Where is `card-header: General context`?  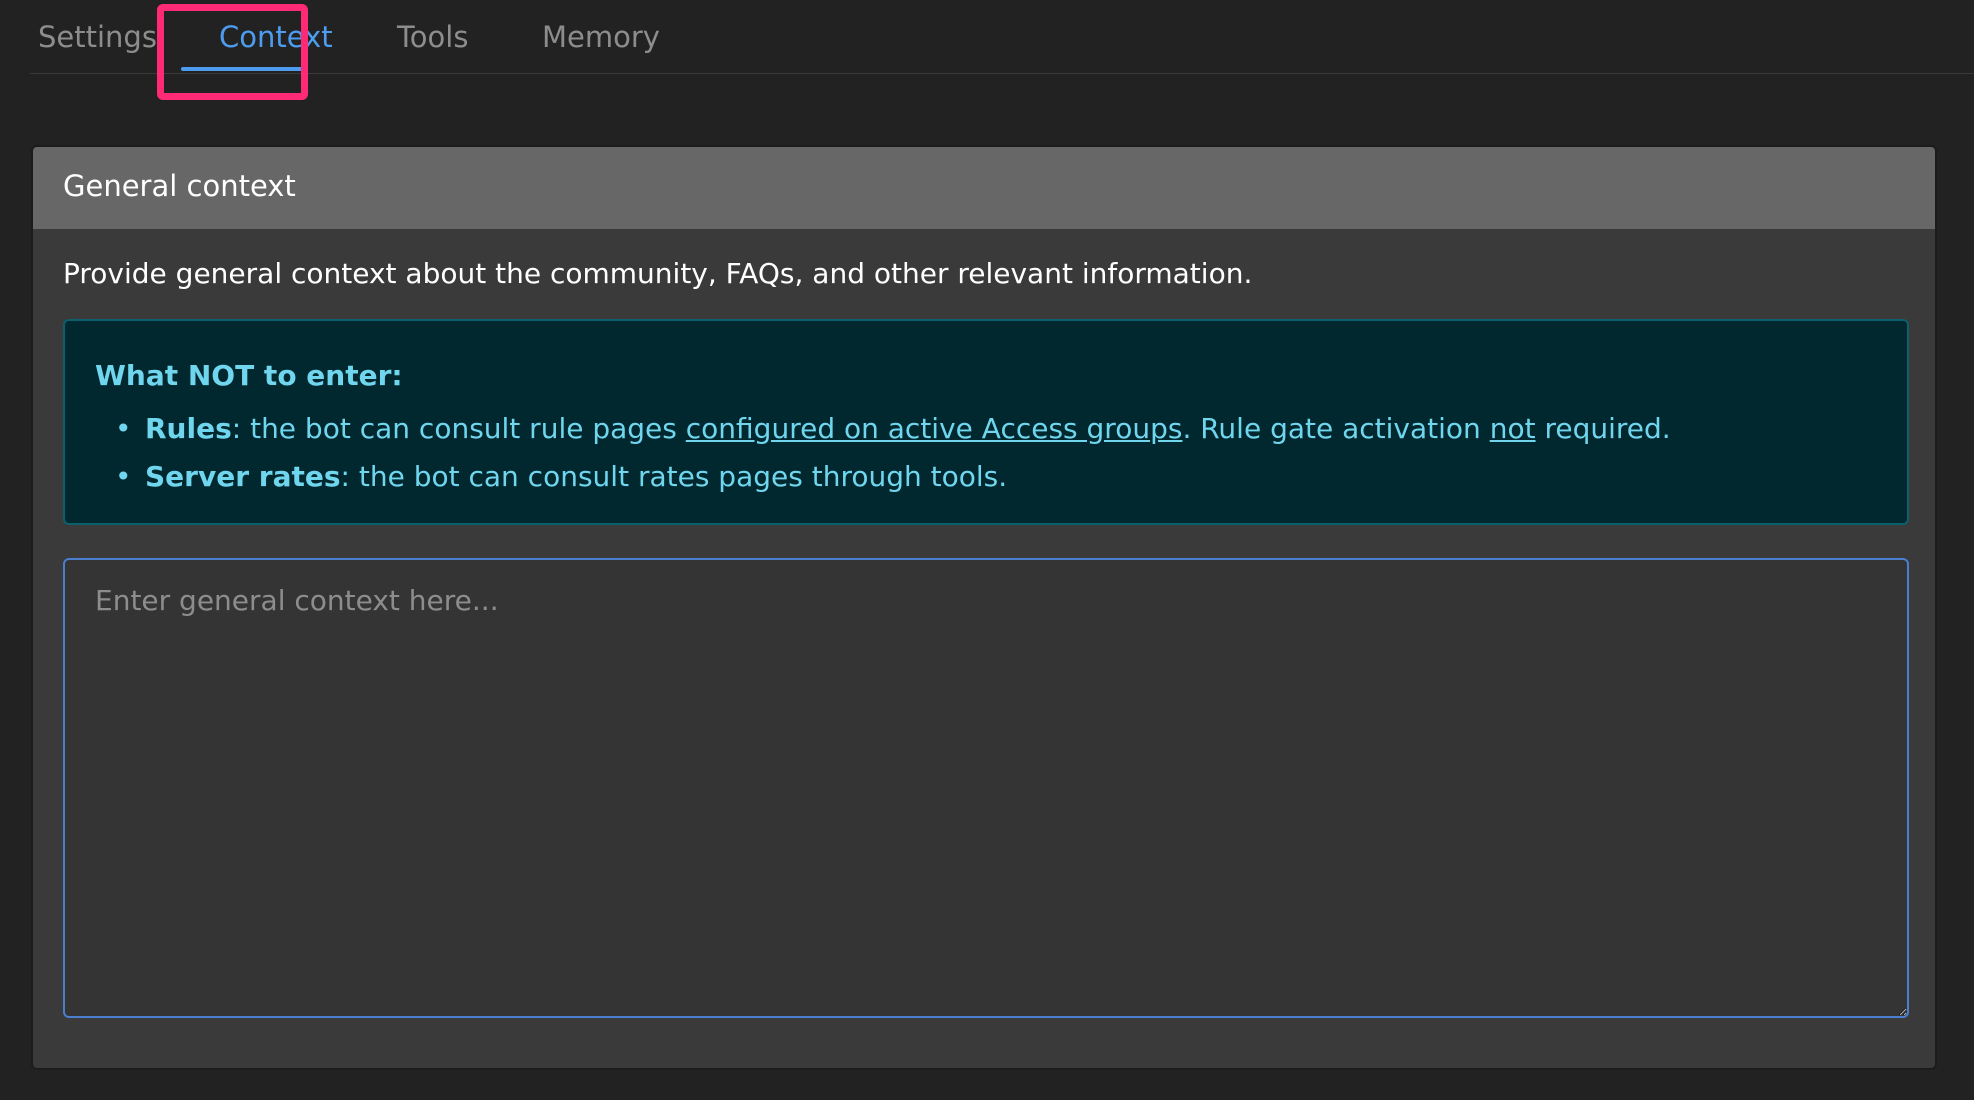
card-header: General context is located at coordinates (984, 188).